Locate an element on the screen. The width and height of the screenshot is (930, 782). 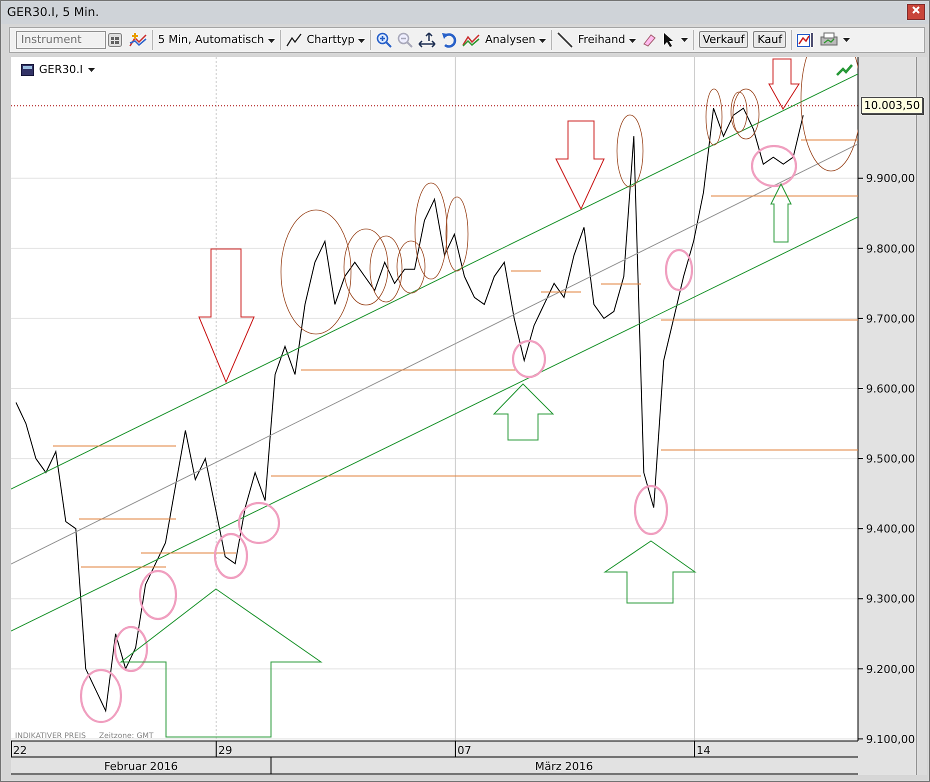
instrument-field: Instrument is located at coordinates (61, 39).